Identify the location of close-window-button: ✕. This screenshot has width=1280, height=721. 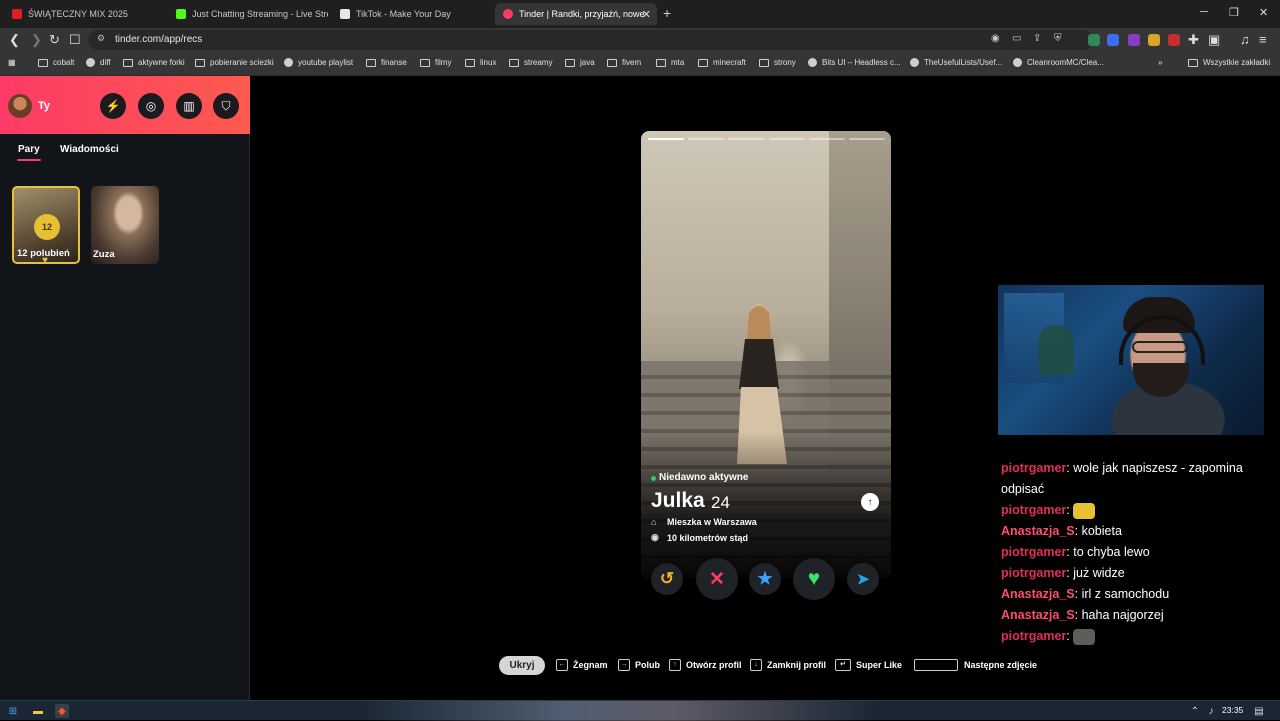
(1263, 12).